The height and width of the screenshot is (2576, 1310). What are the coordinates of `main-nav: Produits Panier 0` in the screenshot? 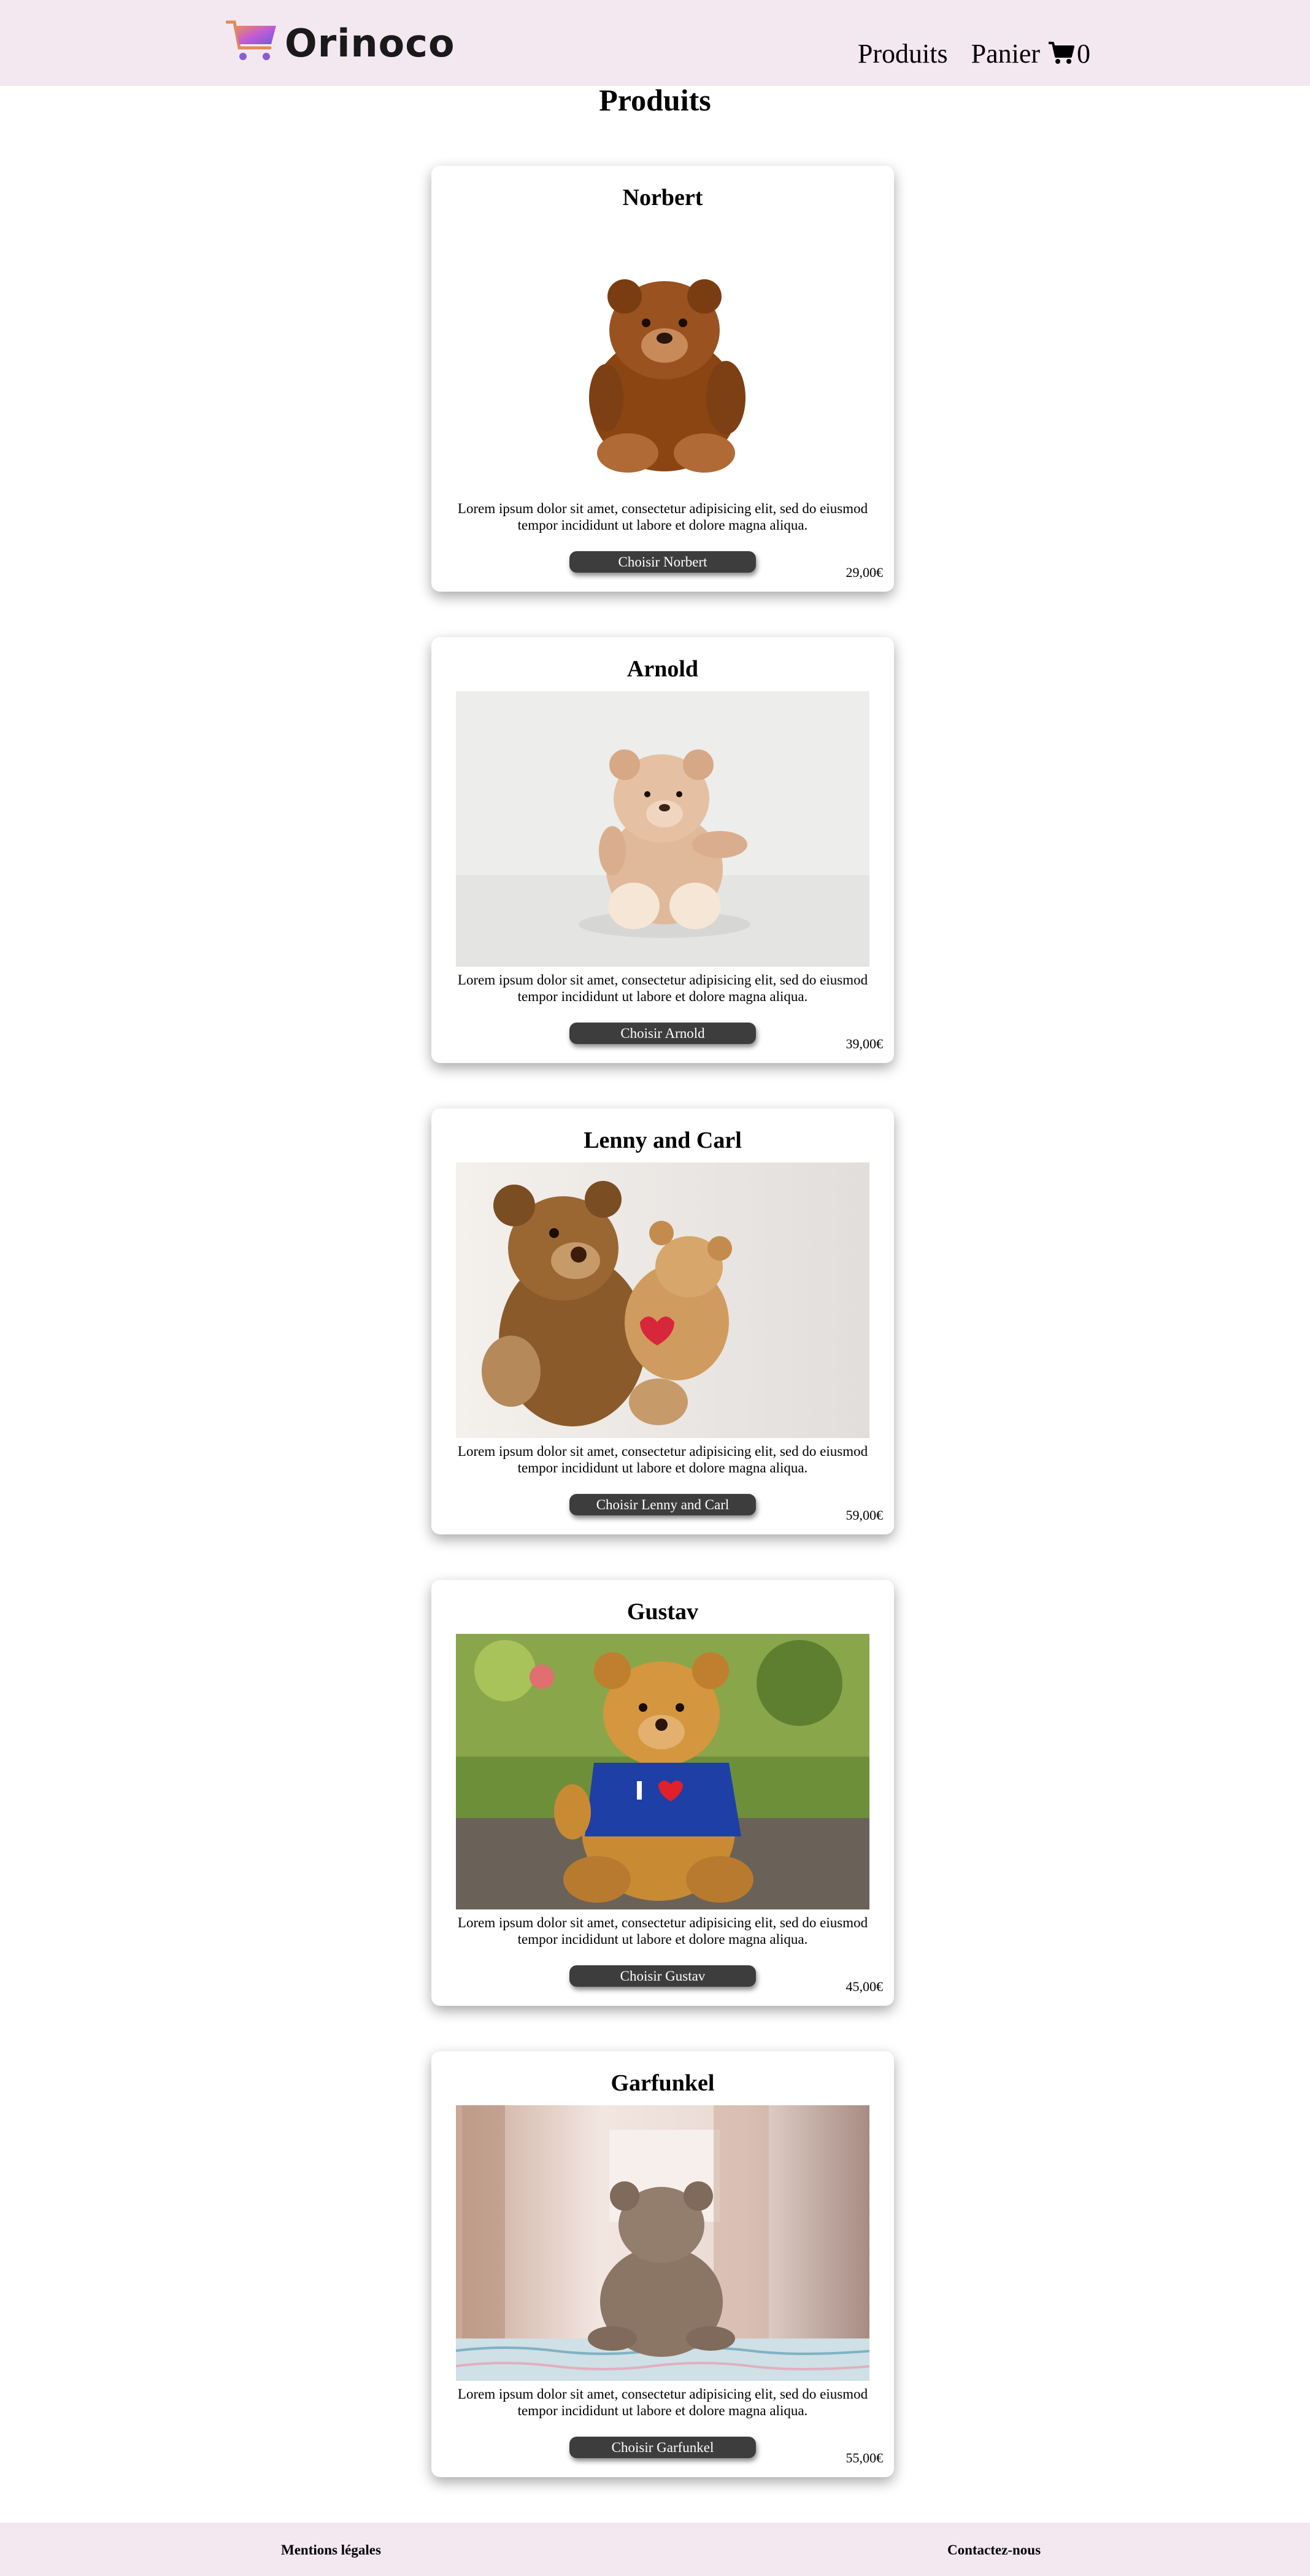 It's located at (974, 53).